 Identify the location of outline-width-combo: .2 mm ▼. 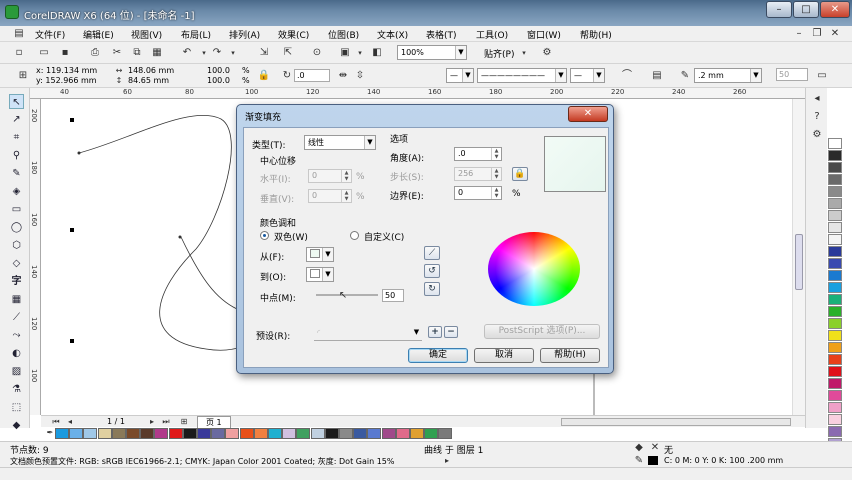
(728, 75).